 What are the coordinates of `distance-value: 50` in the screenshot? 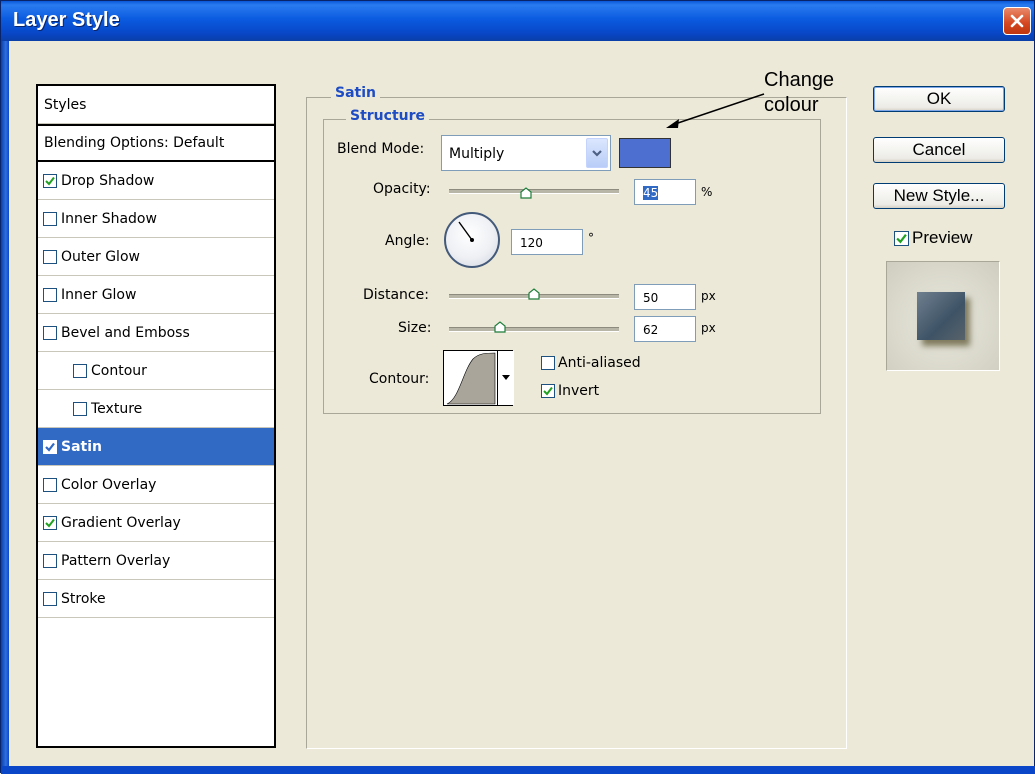 It's located at (651, 298).